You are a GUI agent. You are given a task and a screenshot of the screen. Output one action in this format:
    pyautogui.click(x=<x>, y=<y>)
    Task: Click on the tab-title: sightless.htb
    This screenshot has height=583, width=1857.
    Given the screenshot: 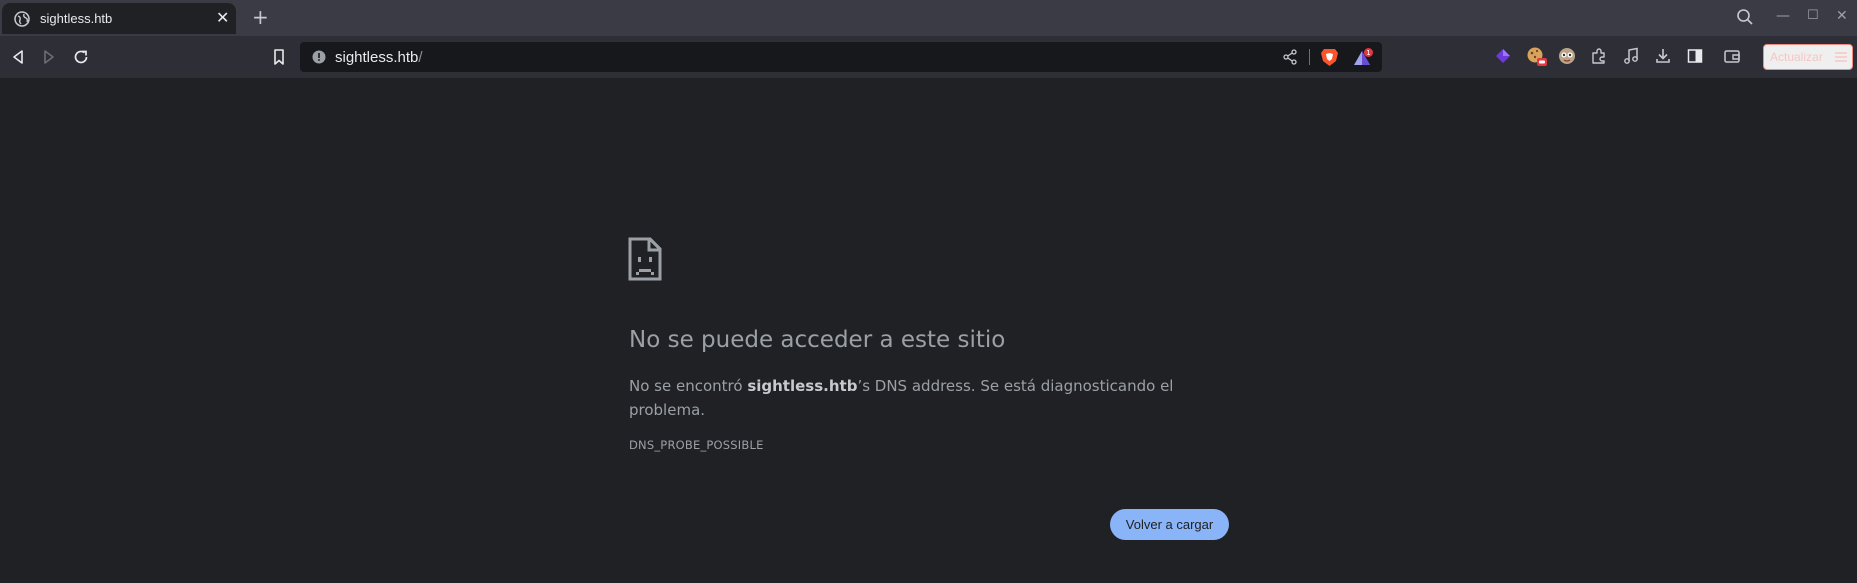 What is the action you would take?
    pyautogui.click(x=76, y=18)
    